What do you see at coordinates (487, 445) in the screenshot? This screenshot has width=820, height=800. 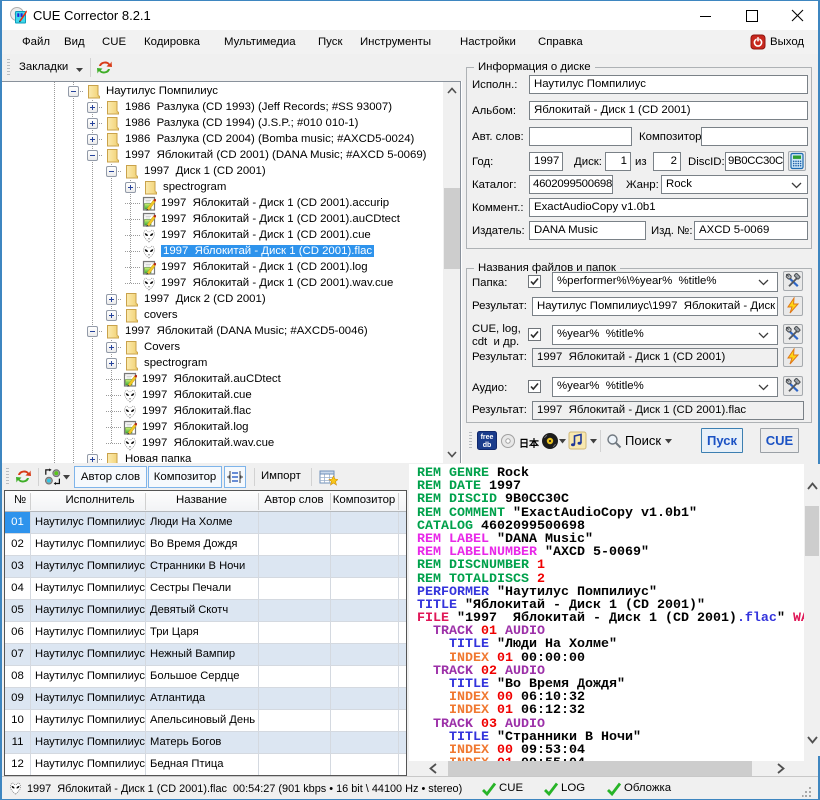 I see `svg-text: db` at bounding box center [487, 445].